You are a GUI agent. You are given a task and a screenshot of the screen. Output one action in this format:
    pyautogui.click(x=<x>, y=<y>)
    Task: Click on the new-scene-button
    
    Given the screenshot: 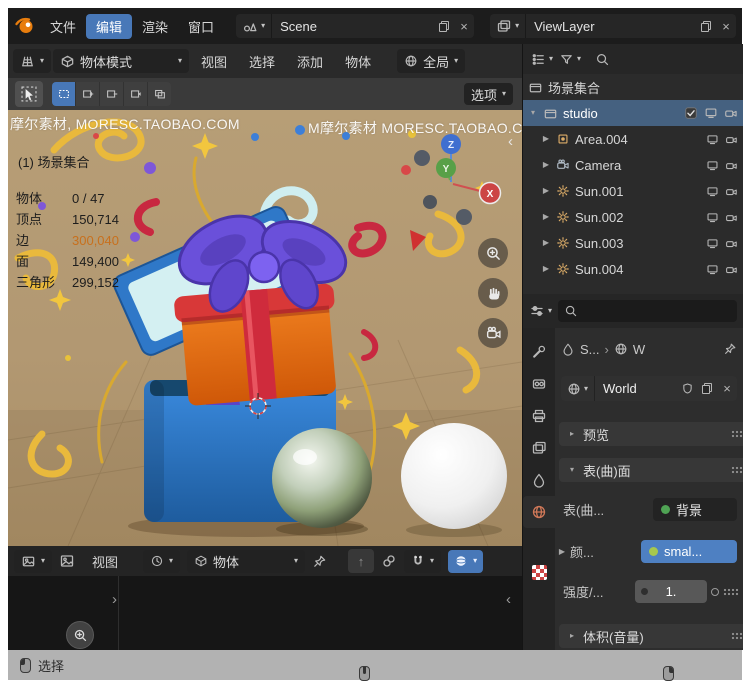 What is the action you would take?
    pyautogui.click(x=444, y=26)
    